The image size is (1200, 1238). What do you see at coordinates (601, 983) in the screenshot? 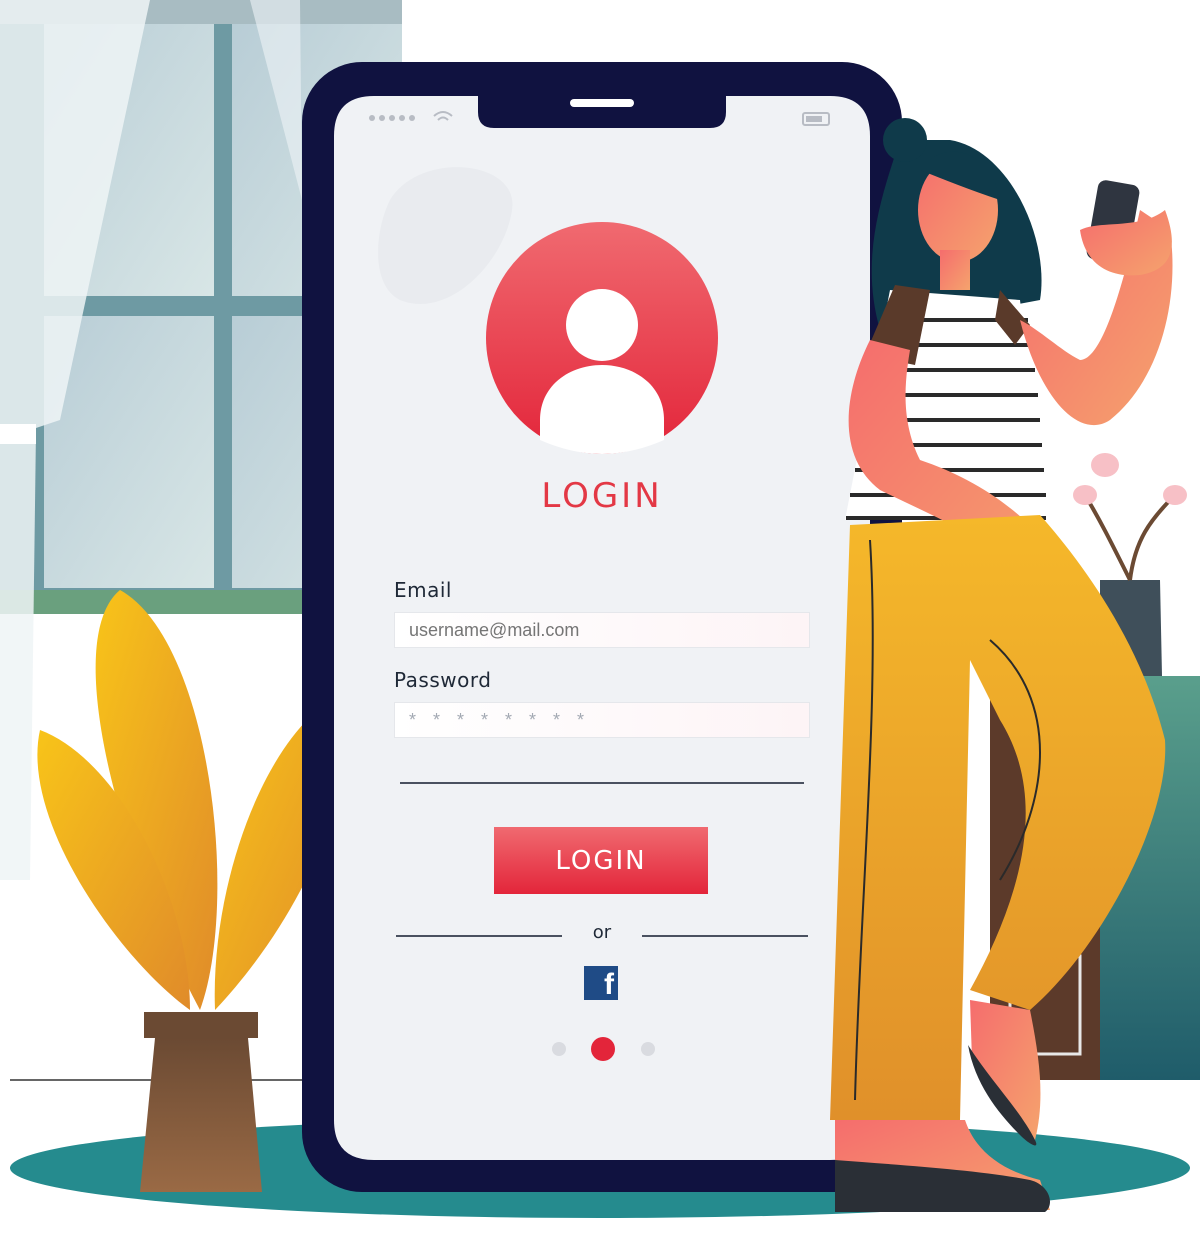
I see `facebook-icon: f` at bounding box center [601, 983].